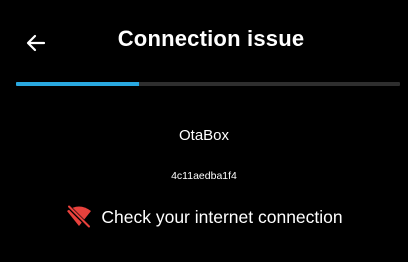 The image size is (408, 262). What do you see at coordinates (208, 84) in the screenshot?
I see `progress-bar` at bounding box center [208, 84].